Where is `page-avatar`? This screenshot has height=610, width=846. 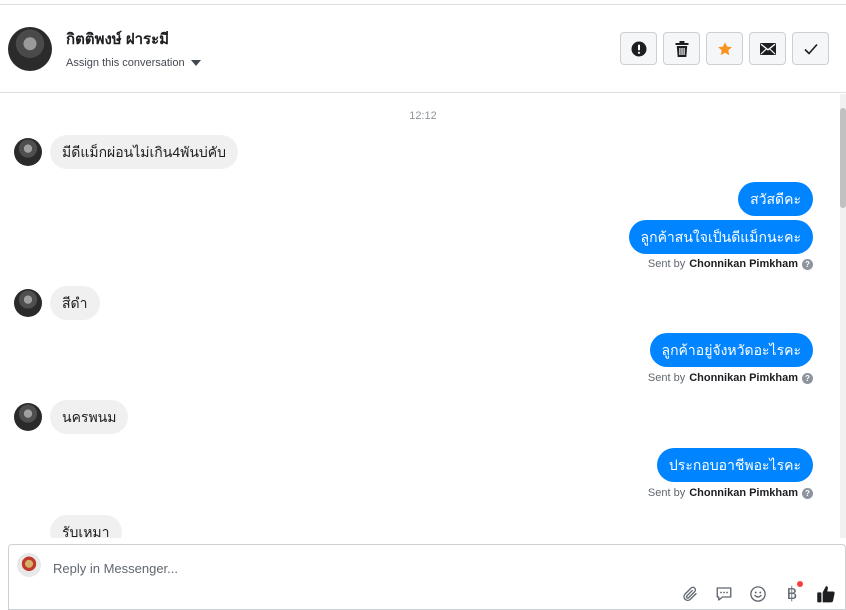 page-avatar is located at coordinates (29, 565).